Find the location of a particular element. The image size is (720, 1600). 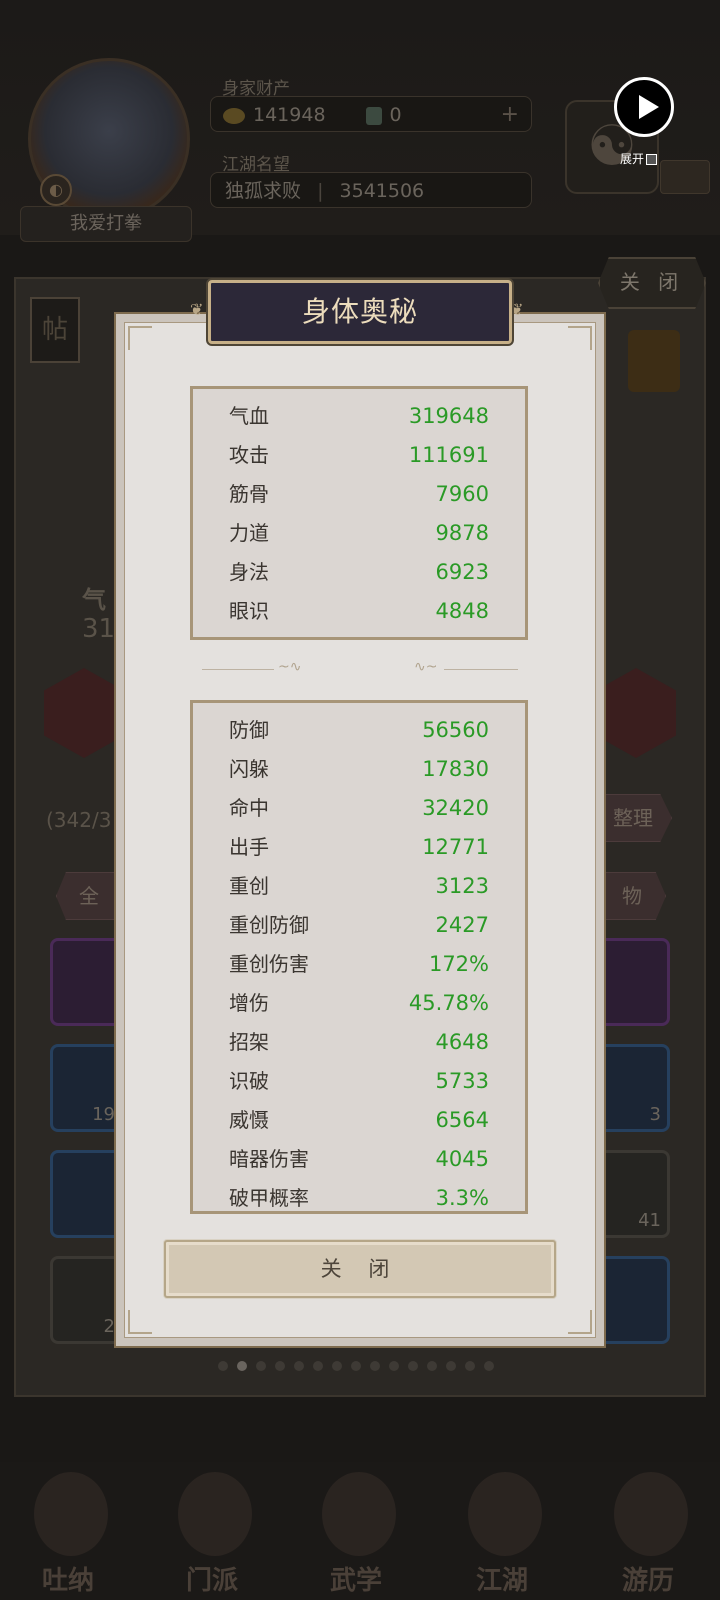

slot-count: 19 is located at coordinates (103, 1114).